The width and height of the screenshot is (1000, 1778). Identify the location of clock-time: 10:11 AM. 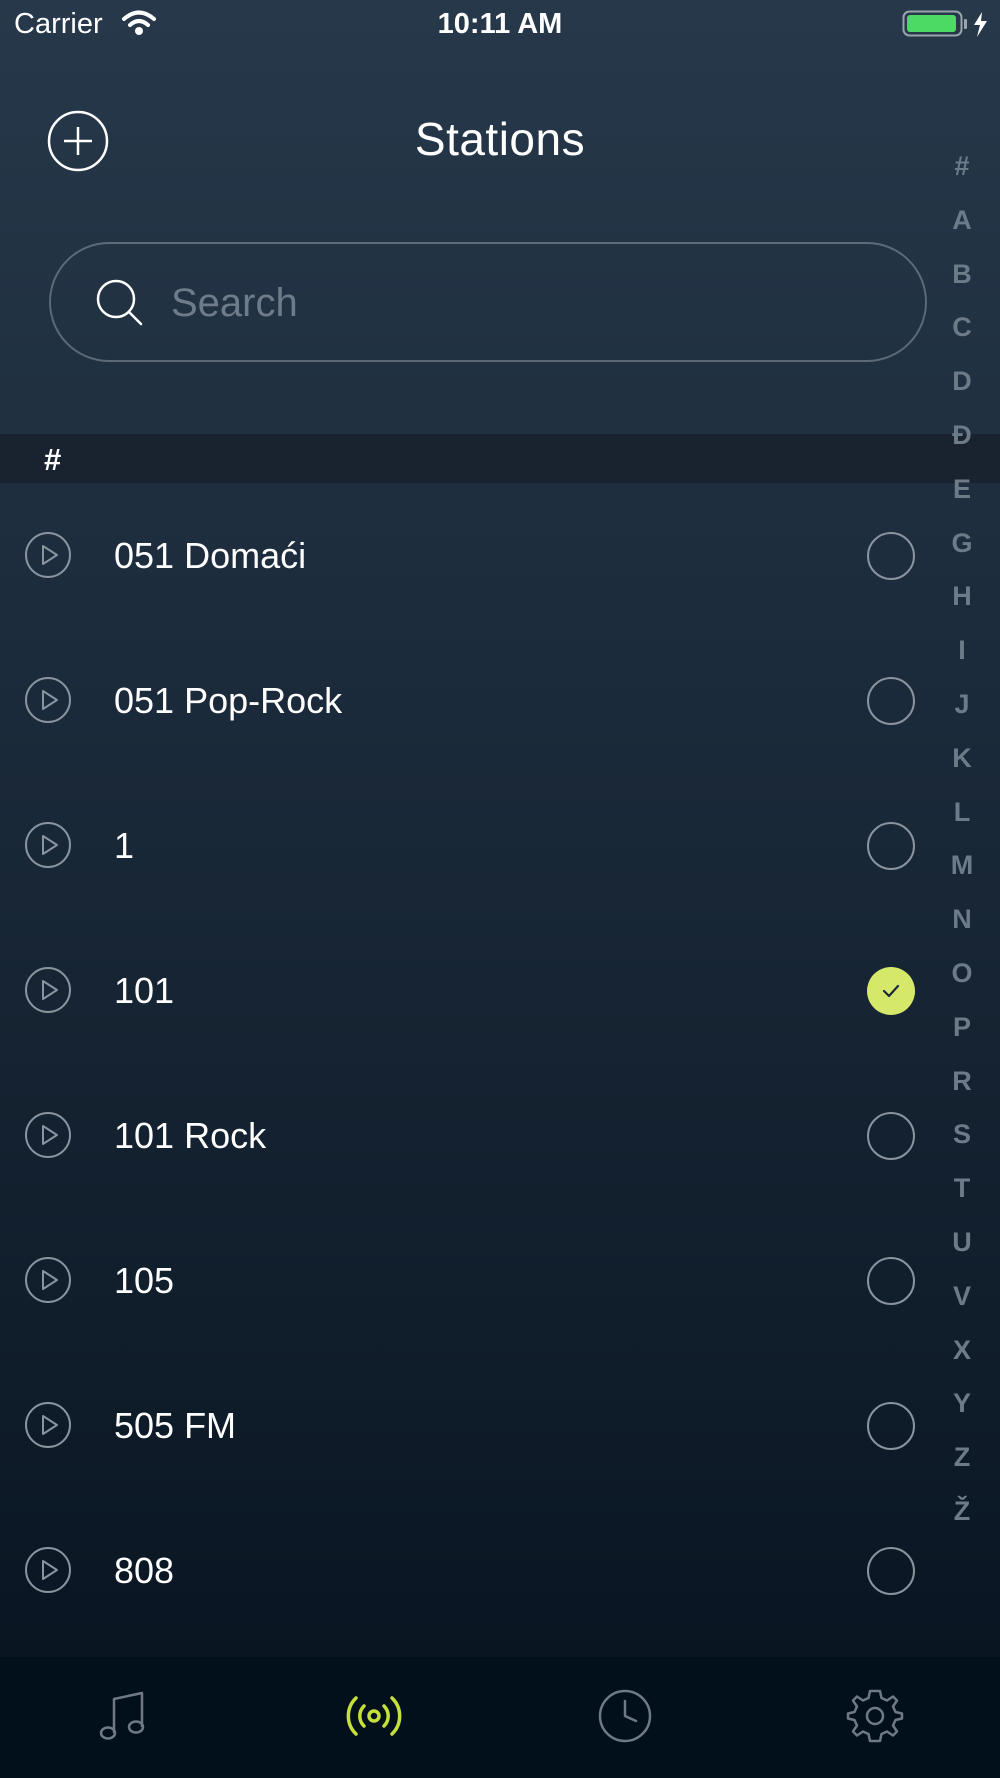
(500, 24).